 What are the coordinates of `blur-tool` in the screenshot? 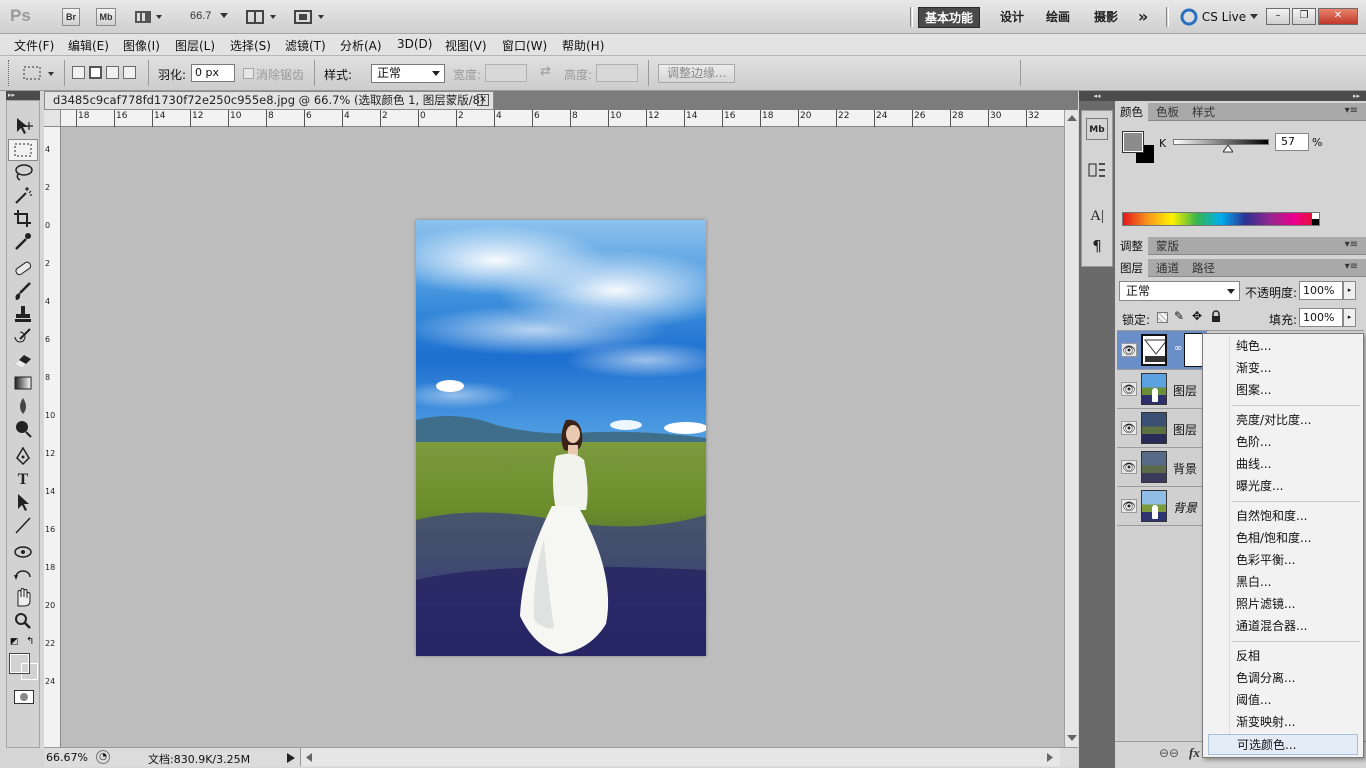 It's located at (23, 407).